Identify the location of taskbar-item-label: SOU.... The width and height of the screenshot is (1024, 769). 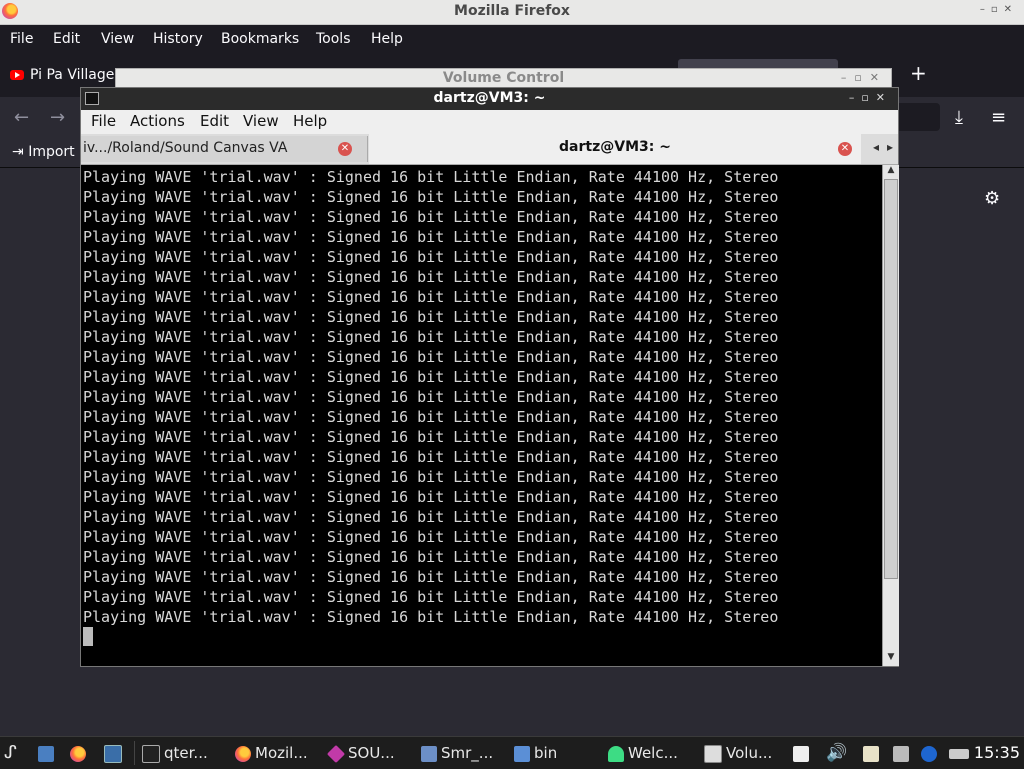
(371, 753).